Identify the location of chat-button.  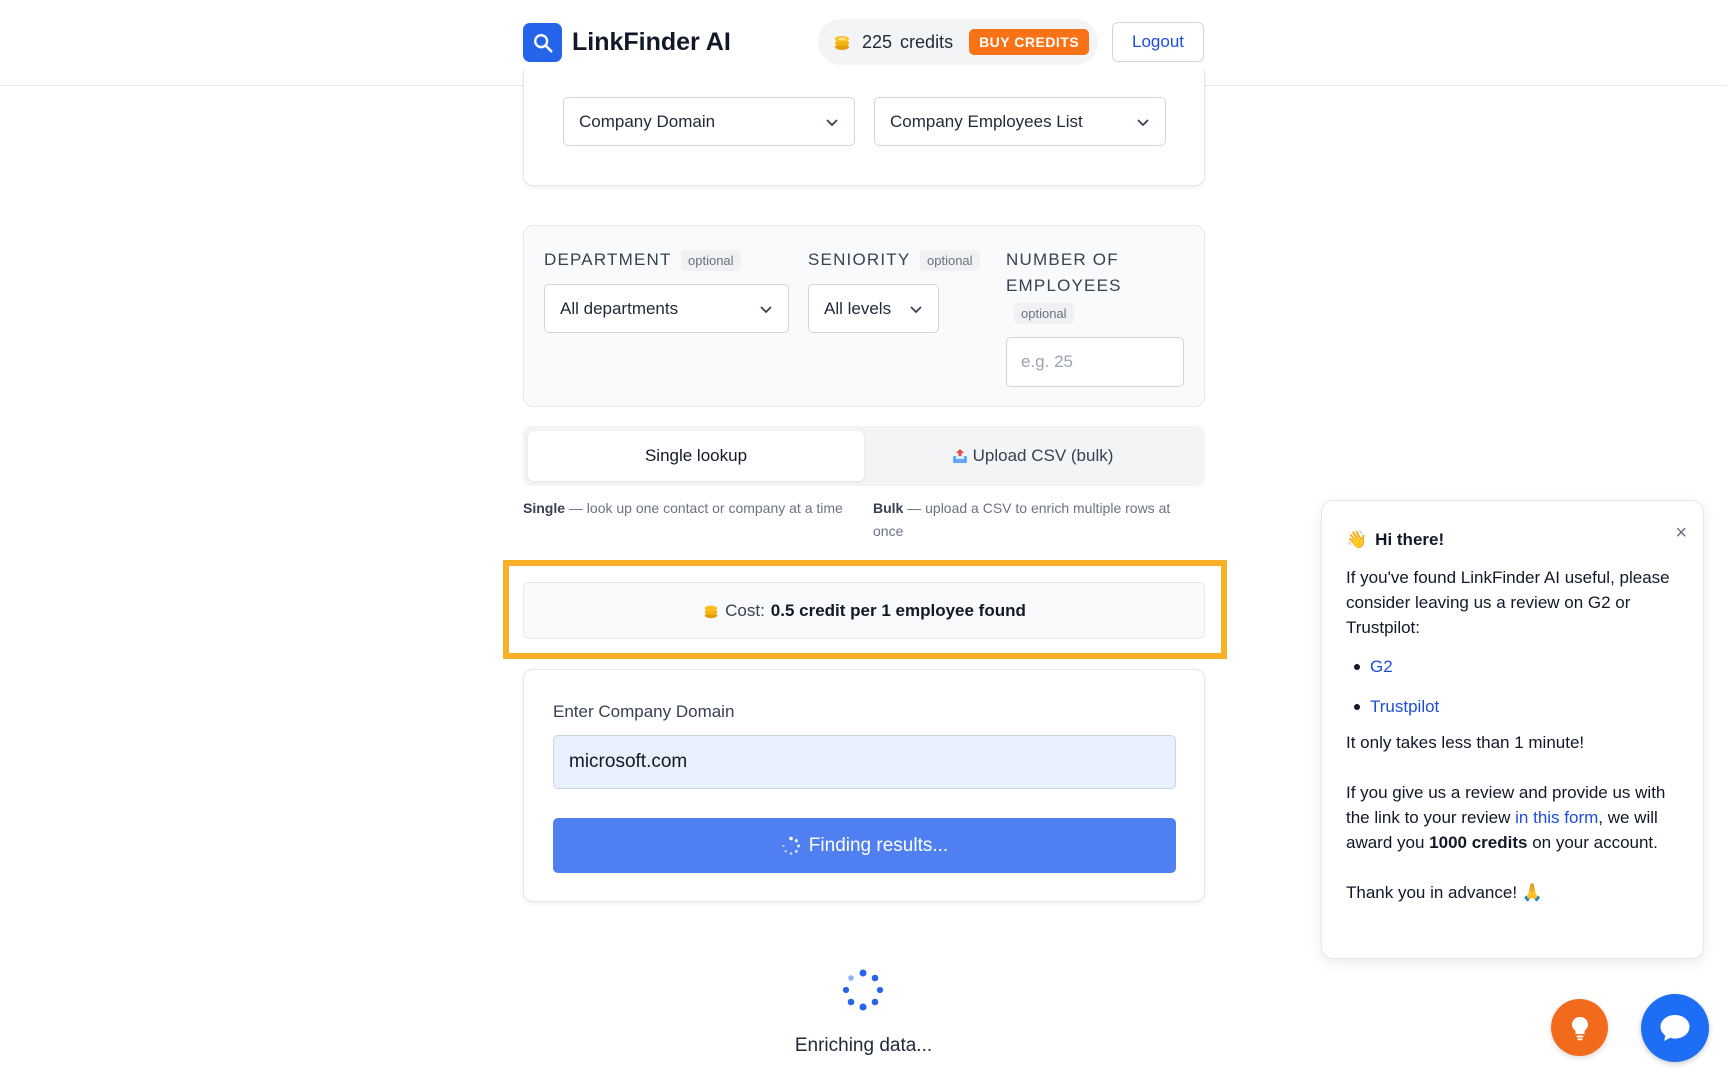
(1675, 1028).